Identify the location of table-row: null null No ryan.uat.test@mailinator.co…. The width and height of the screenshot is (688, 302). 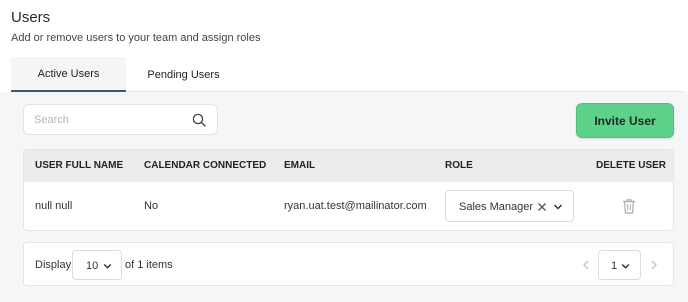
(348, 206).